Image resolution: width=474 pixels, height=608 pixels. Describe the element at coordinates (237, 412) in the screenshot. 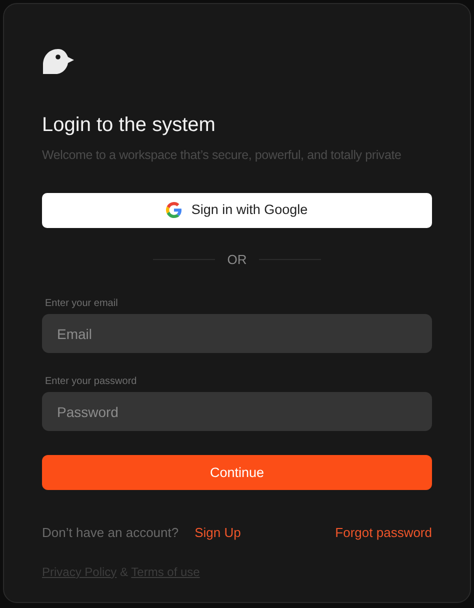

I see `input-field: Password` at that location.